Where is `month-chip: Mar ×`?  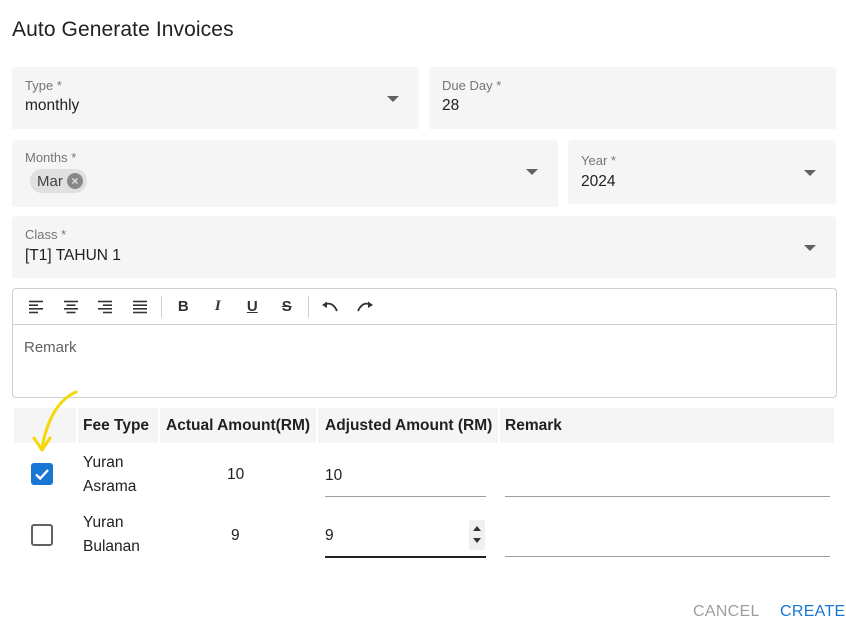
month-chip: Mar × is located at coordinates (58, 181).